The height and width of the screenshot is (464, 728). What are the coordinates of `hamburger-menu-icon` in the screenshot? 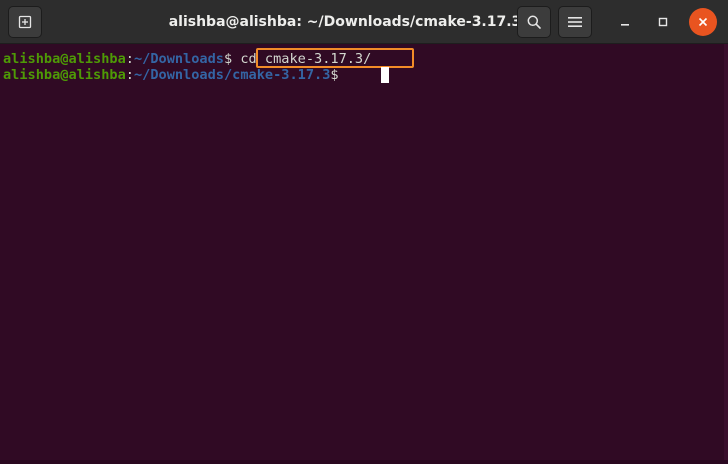 It's located at (575, 22).